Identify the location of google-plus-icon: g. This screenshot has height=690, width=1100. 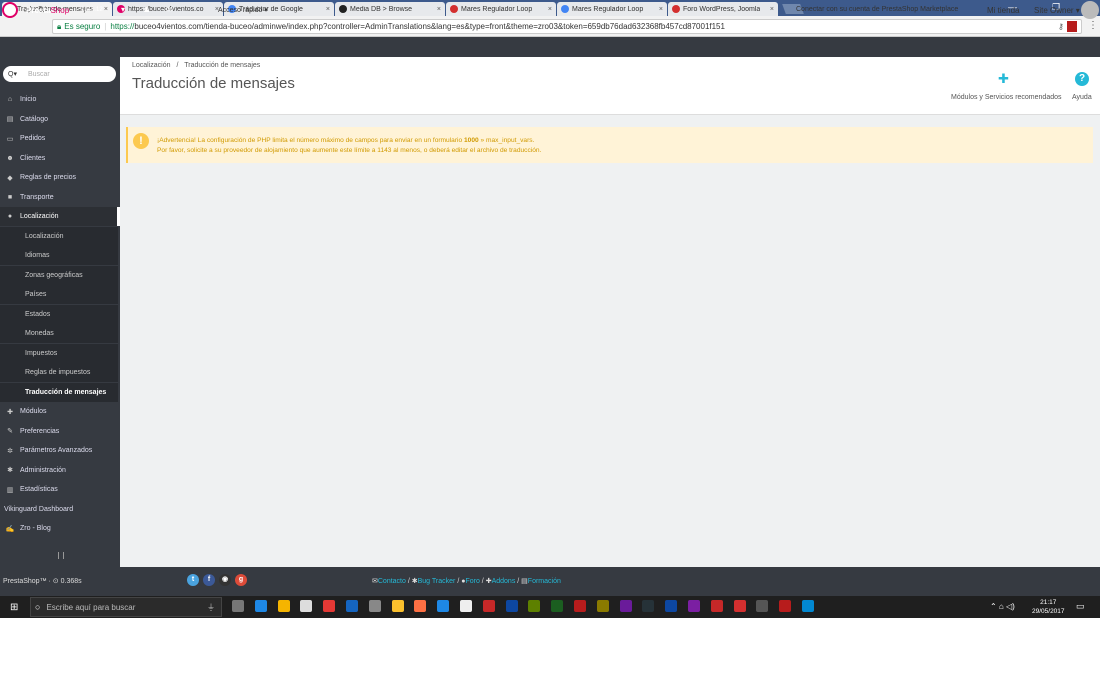
(241, 580).